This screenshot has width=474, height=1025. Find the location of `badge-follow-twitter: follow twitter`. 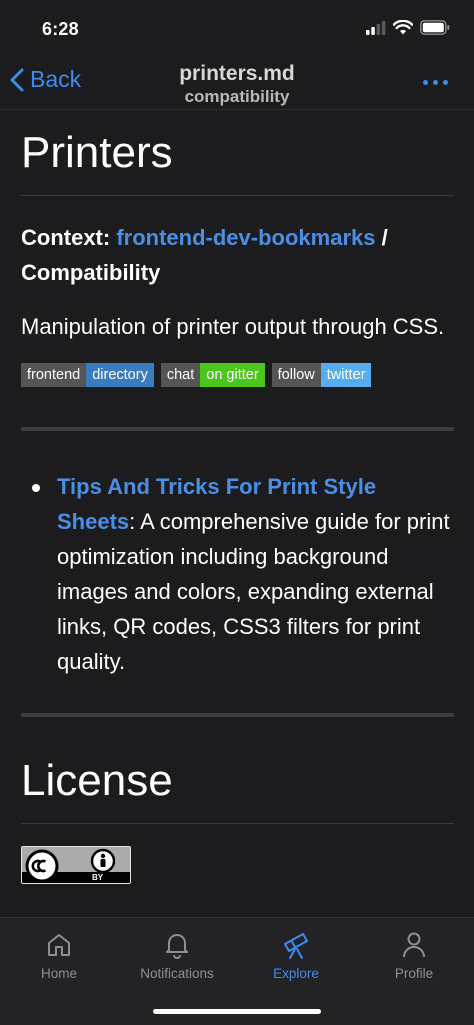

badge-follow-twitter: follow twitter is located at coordinates (321, 375).